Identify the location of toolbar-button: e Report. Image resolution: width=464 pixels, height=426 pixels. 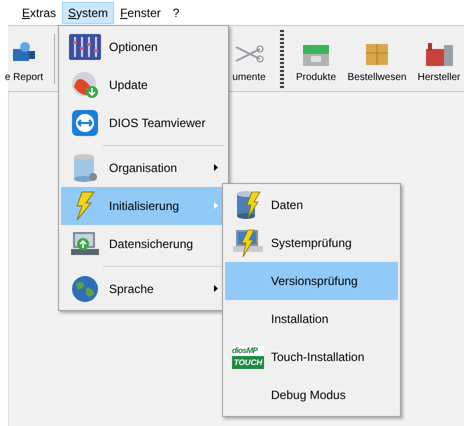
(24, 59).